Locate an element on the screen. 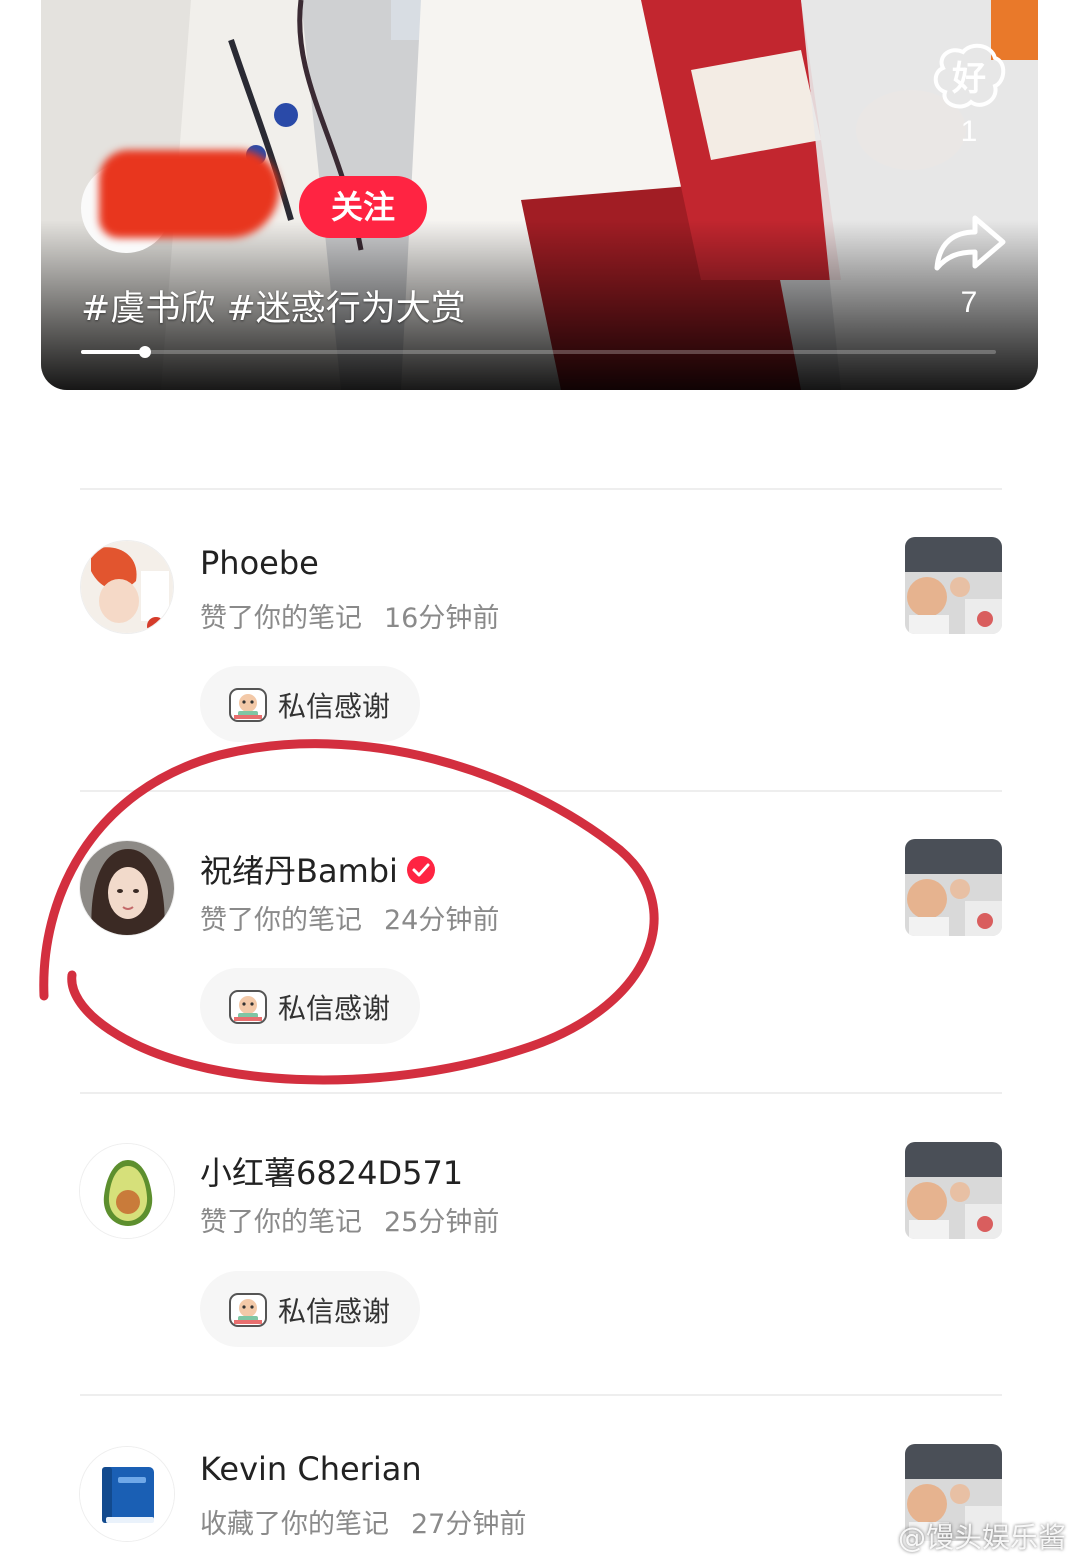  activity-time: 24分钟前 is located at coordinates (442, 920).